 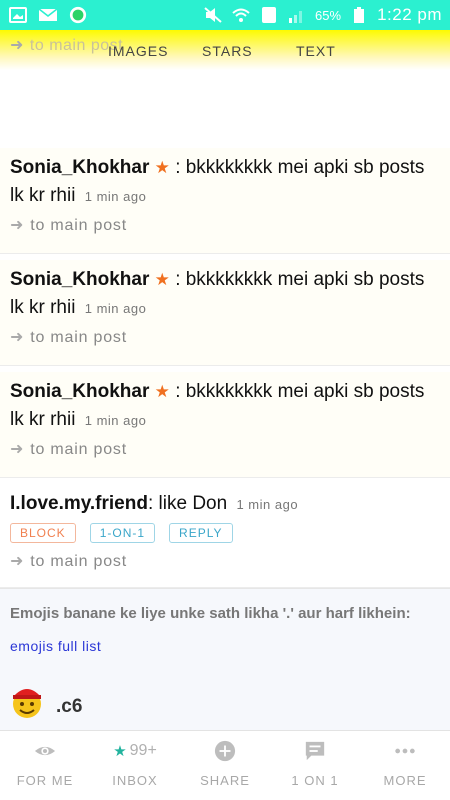 What do you see at coordinates (201, 533) in the screenshot?
I see `reply-button: REPLY` at bounding box center [201, 533].